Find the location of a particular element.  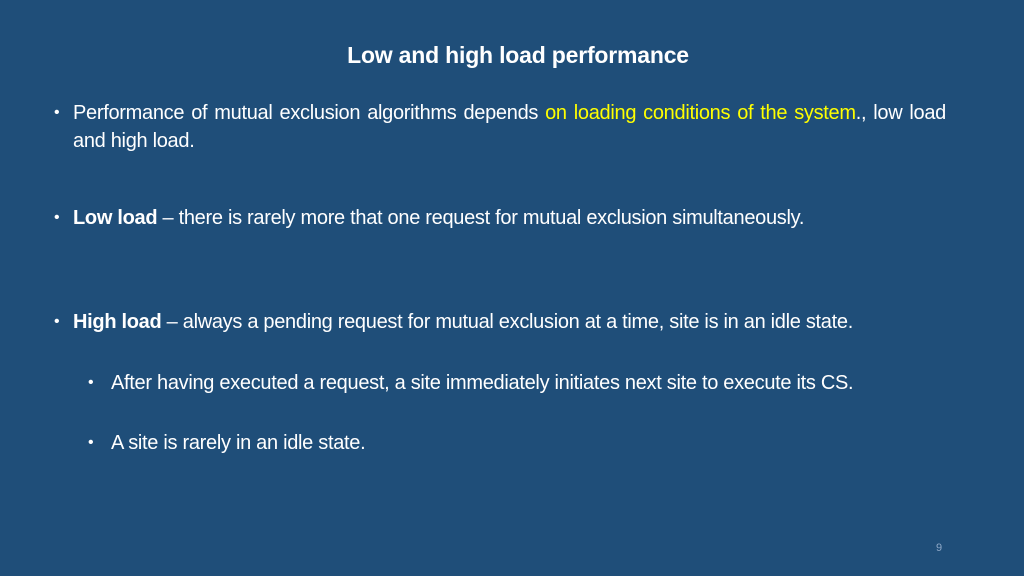

page-number: 9 is located at coordinates (939, 548).